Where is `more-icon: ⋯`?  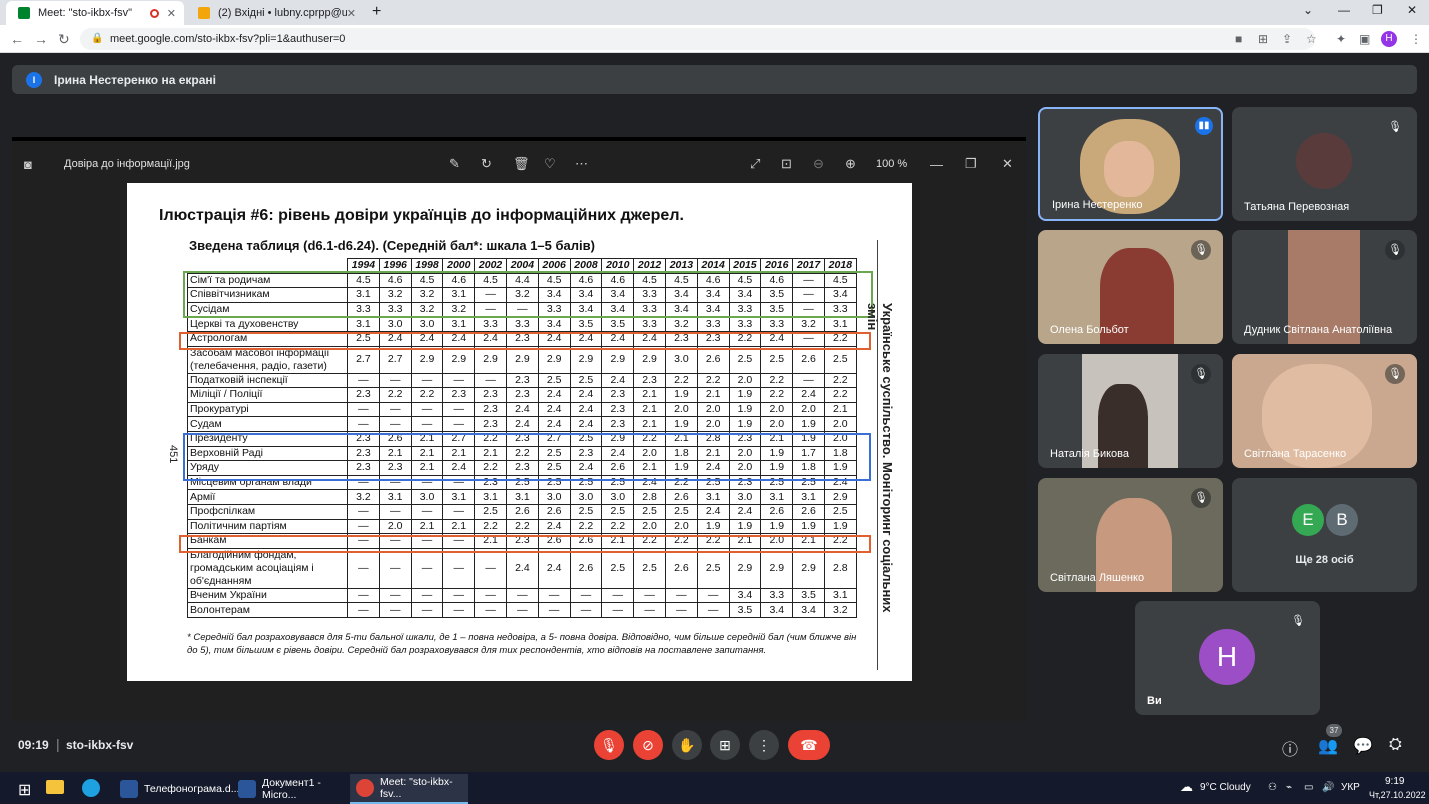
more-icon: ⋯ is located at coordinates (581, 164).